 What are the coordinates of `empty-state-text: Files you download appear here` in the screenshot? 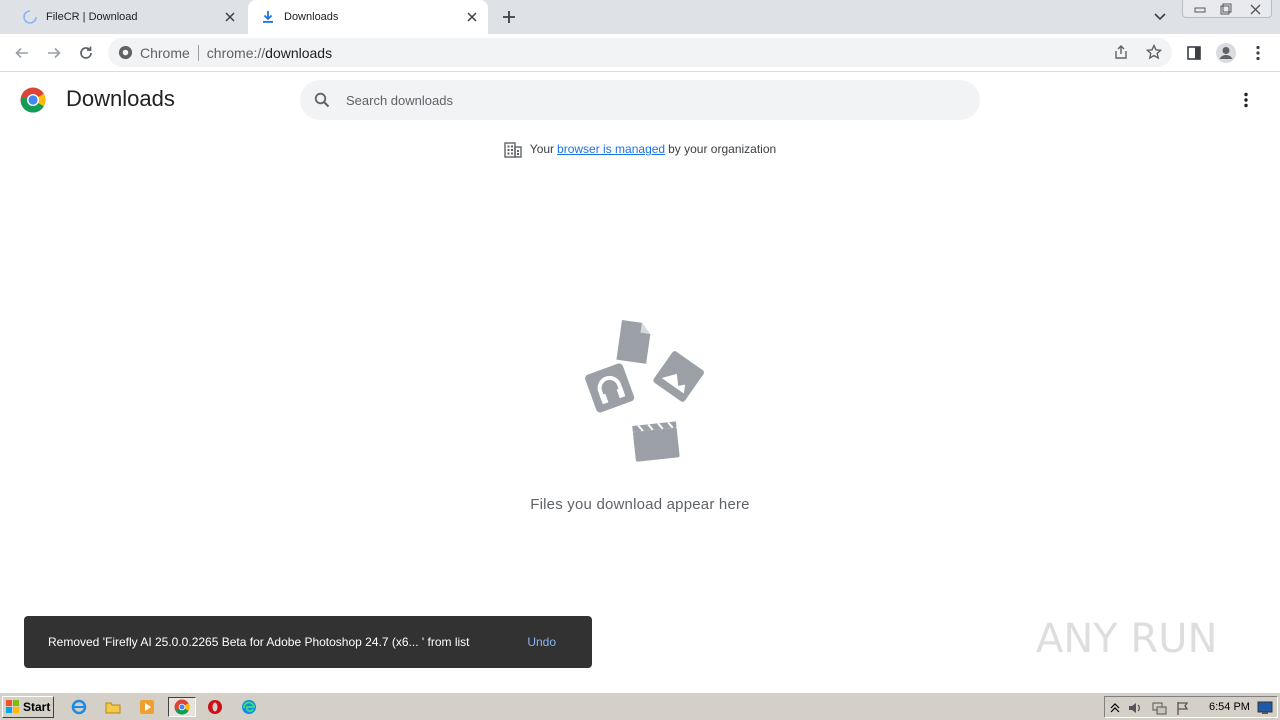 It's located at (640, 504).